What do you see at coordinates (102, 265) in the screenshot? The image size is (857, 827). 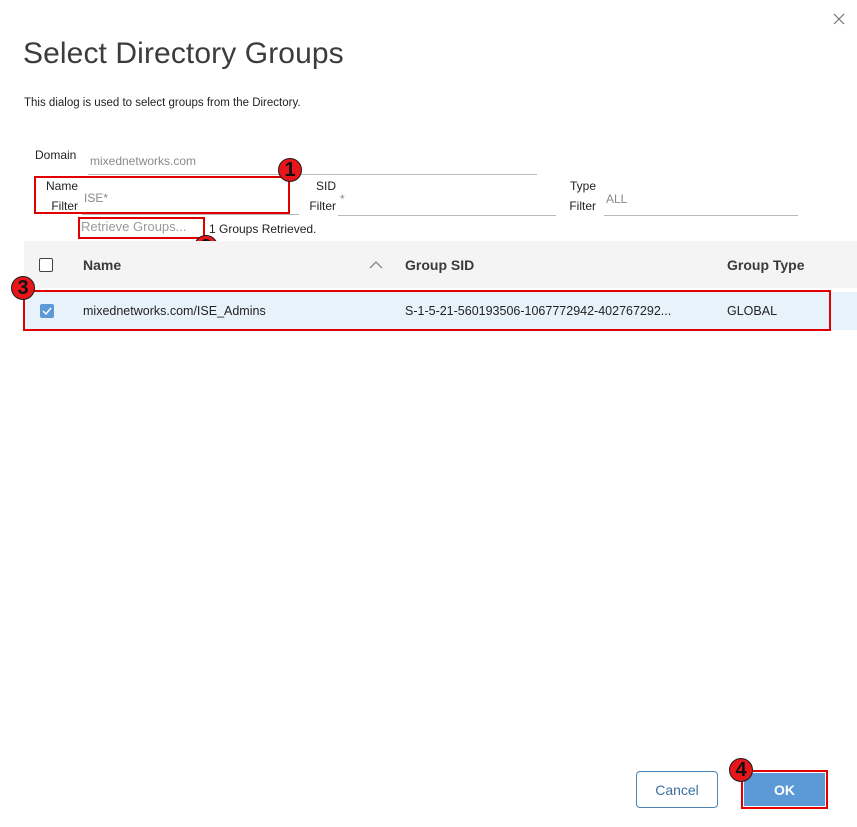 I see `column-header-name: Name` at bounding box center [102, 265].